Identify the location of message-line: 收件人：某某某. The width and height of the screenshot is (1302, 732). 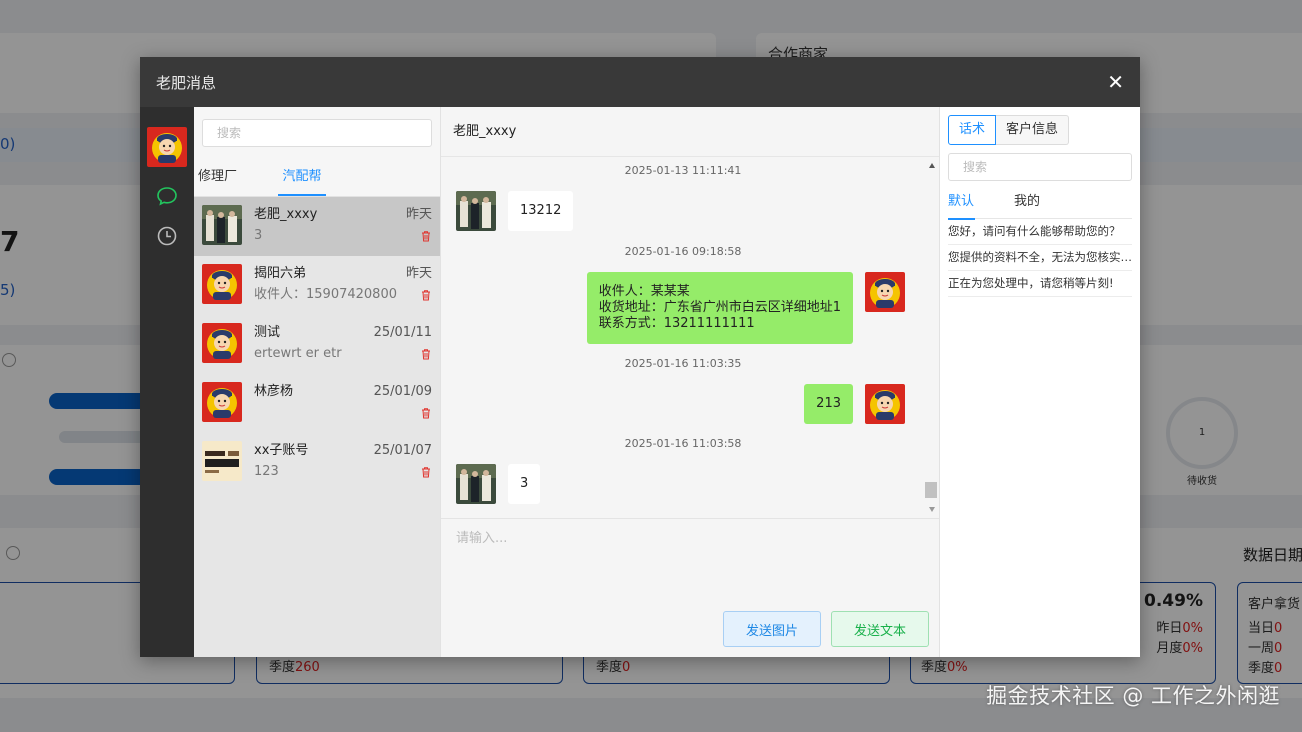
(644, 291).